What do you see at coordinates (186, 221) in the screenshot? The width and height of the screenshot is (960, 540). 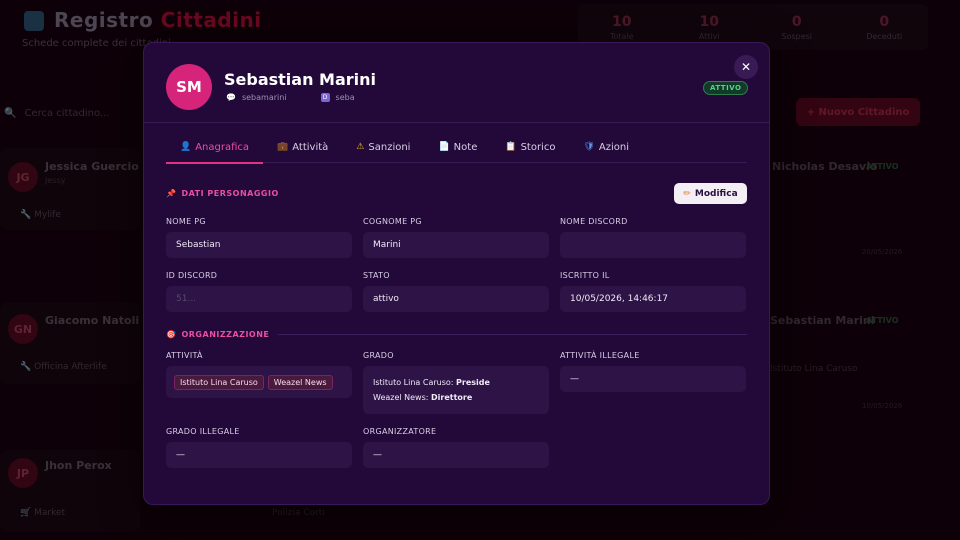 I see `field-label-nome-pg: NOME PG` at bounding box center [186, 221].